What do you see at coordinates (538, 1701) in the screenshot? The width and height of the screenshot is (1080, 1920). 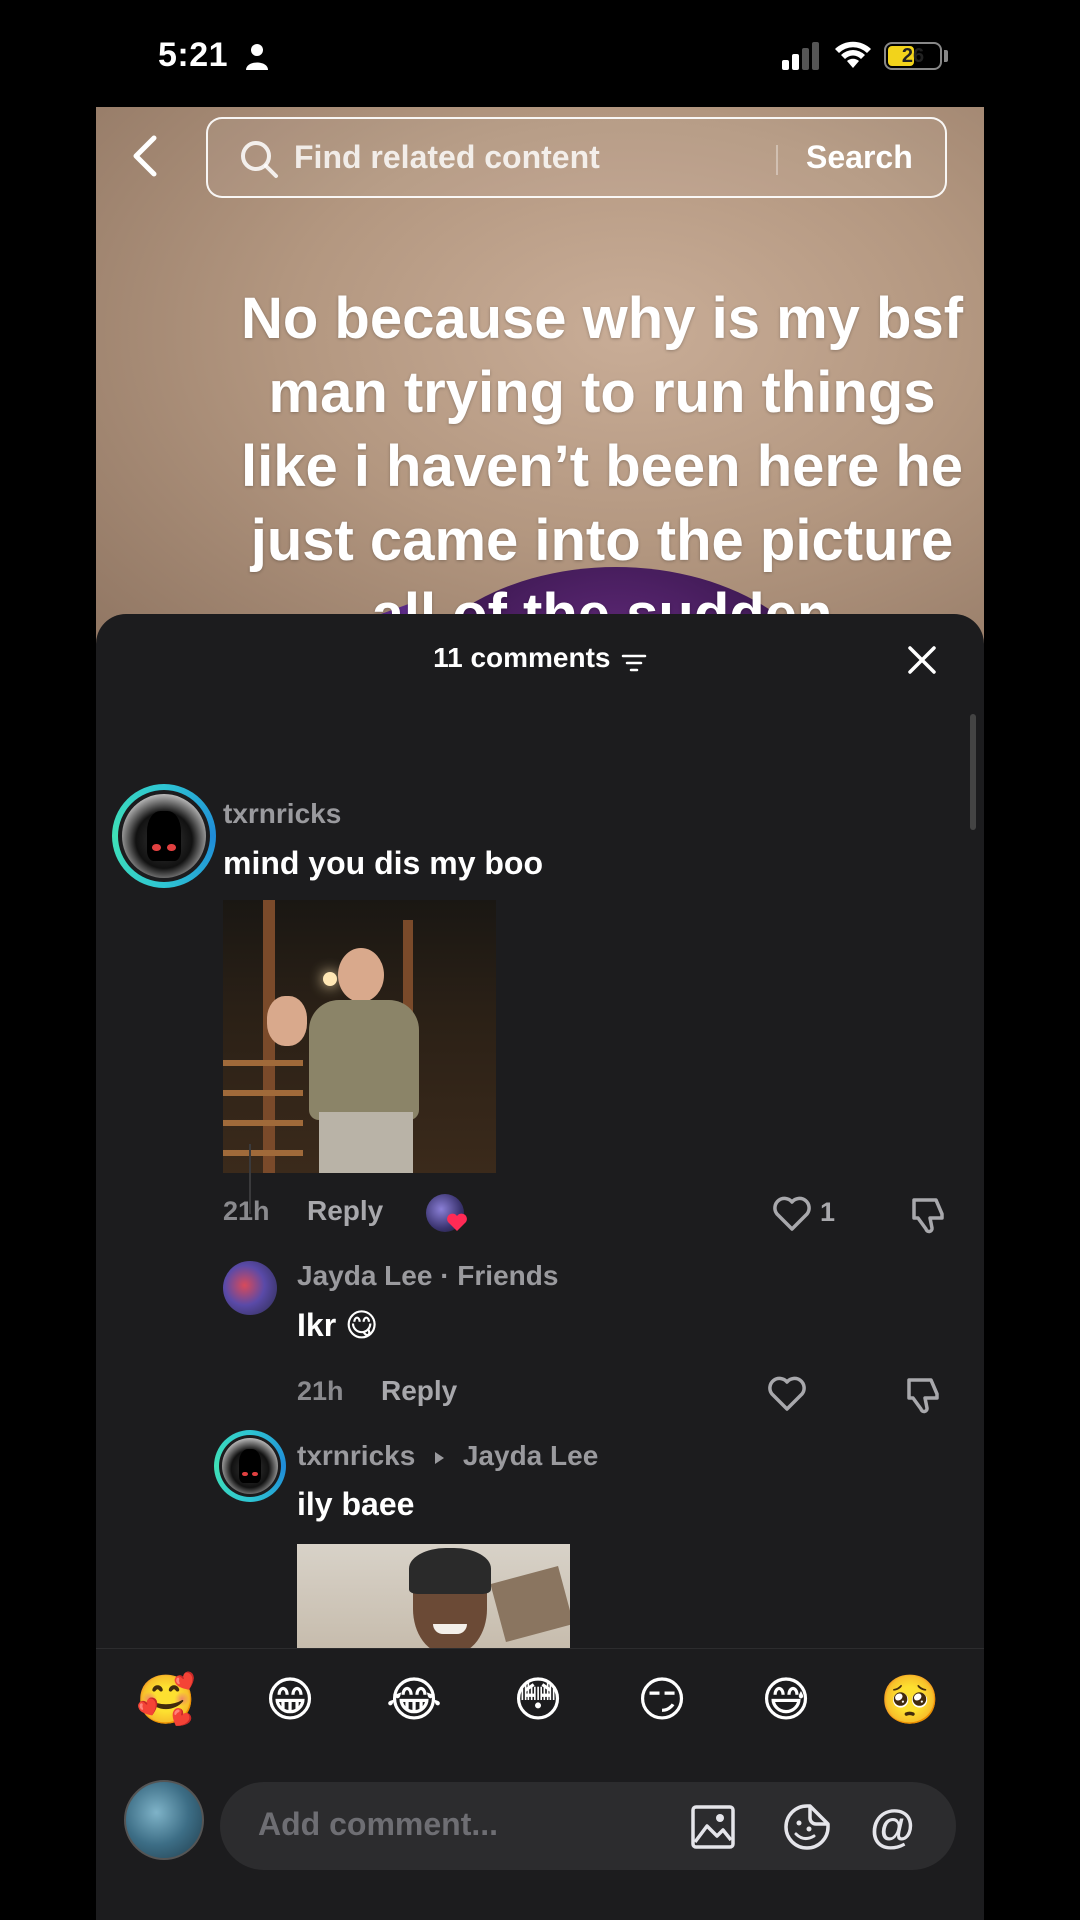 I see `emoji-flushed: 😳` at bounding box center [538, 1701].